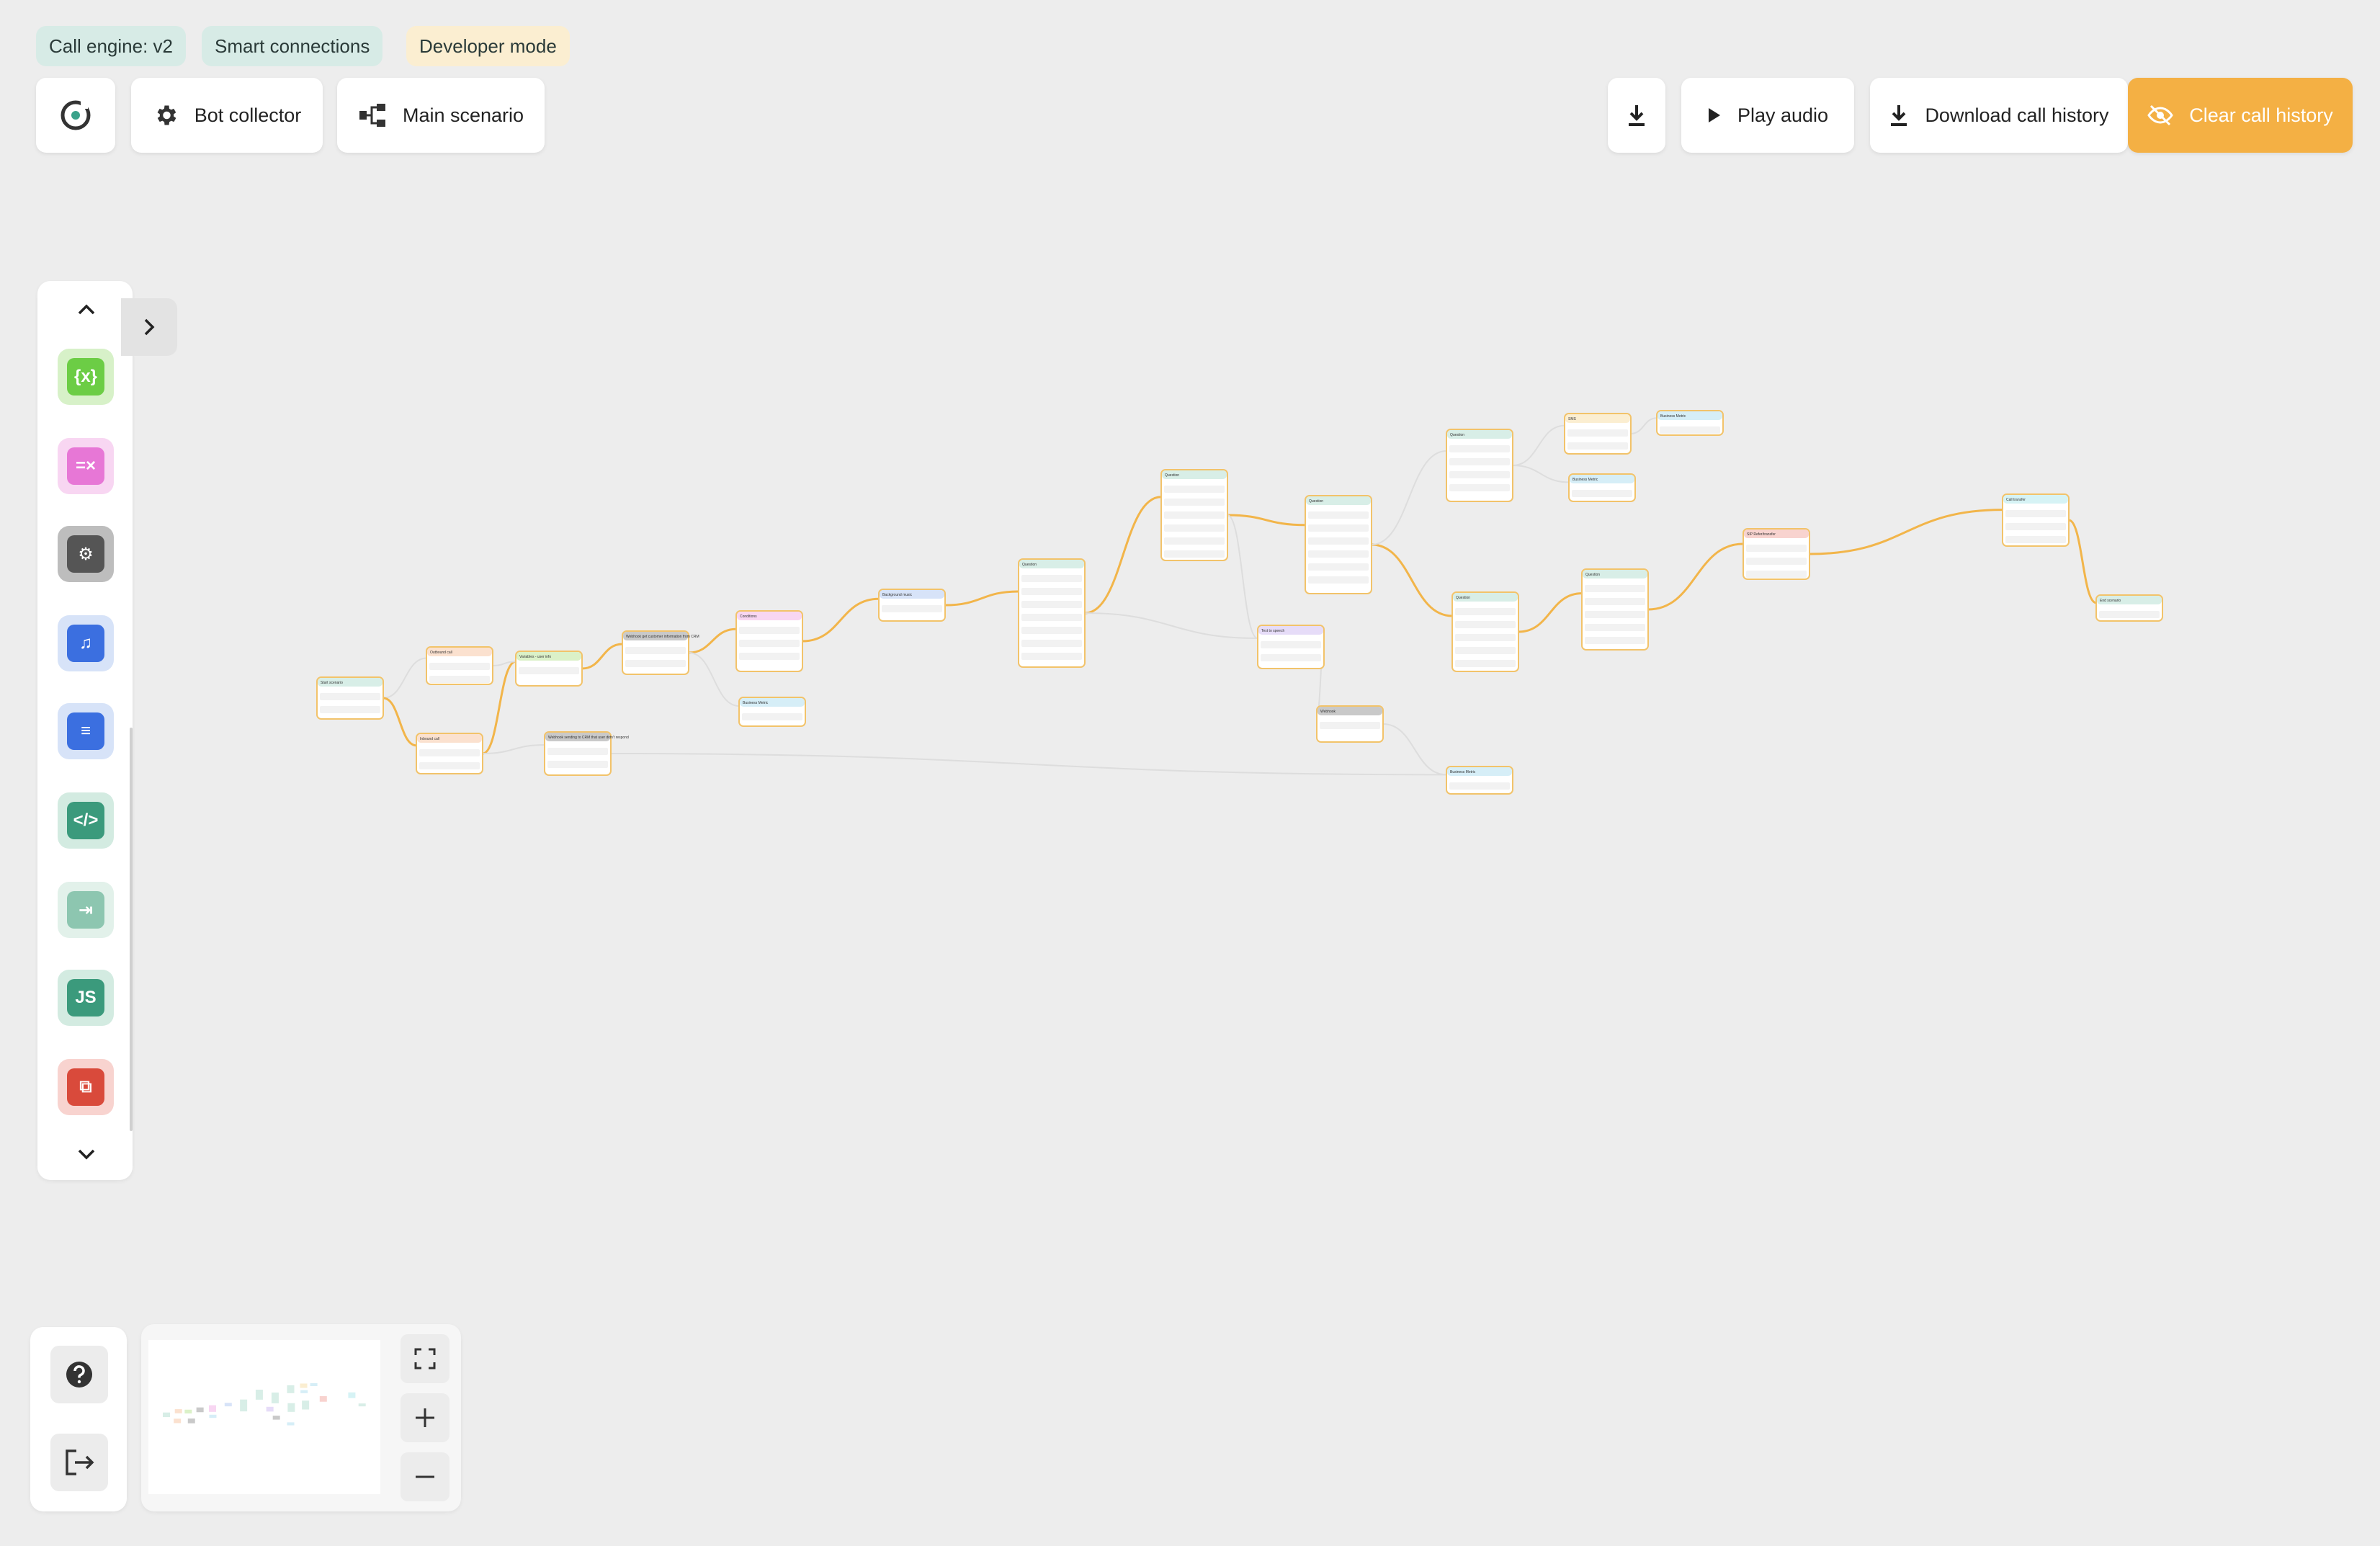  What do you see at coordinates (86, 643) in the screenshot?
I see `tool-audio: ♫` at bounding box center [86, 643].